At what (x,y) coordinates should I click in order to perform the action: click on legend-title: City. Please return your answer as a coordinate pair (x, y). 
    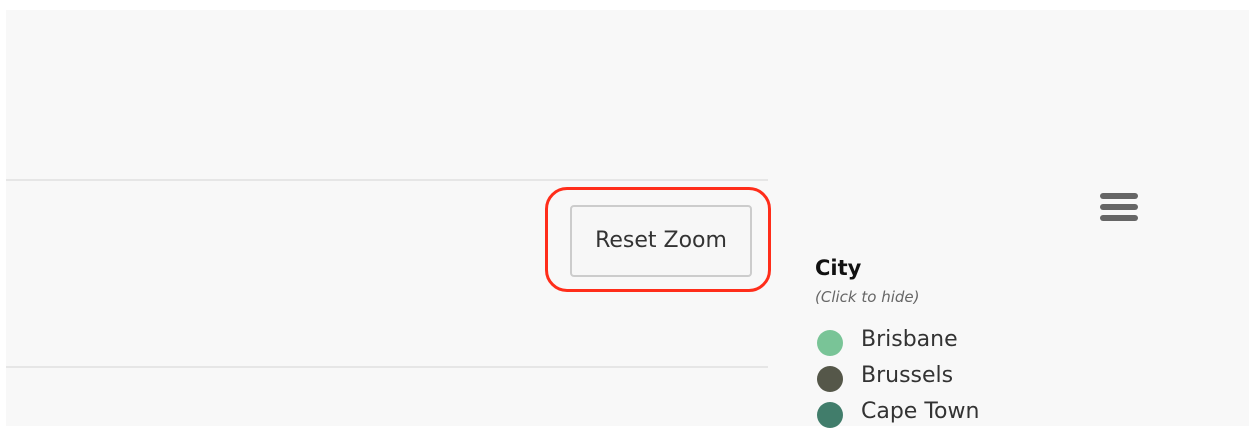
    Looking at the image, I should click on (838, 268).